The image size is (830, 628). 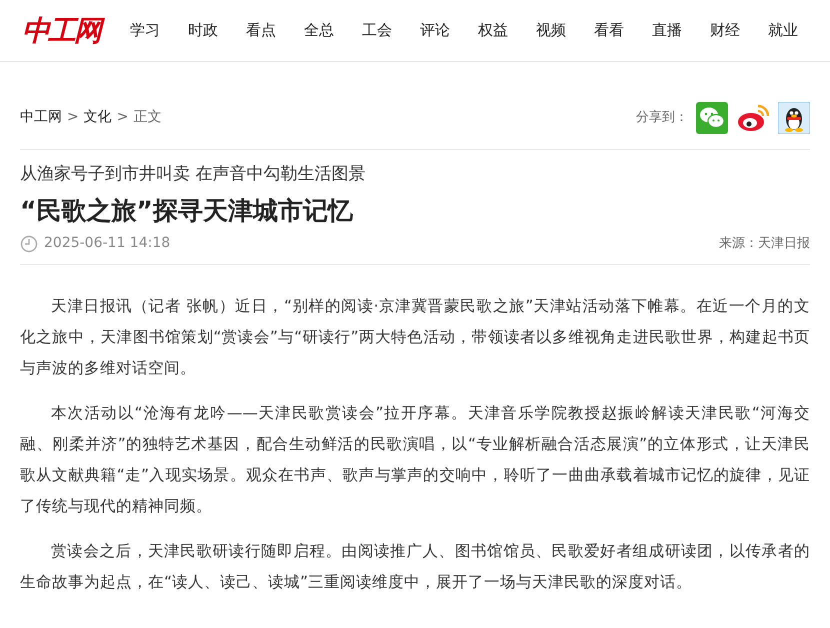 I want to click on breadcrumb-link: 文化, so click(x=98, y=117).